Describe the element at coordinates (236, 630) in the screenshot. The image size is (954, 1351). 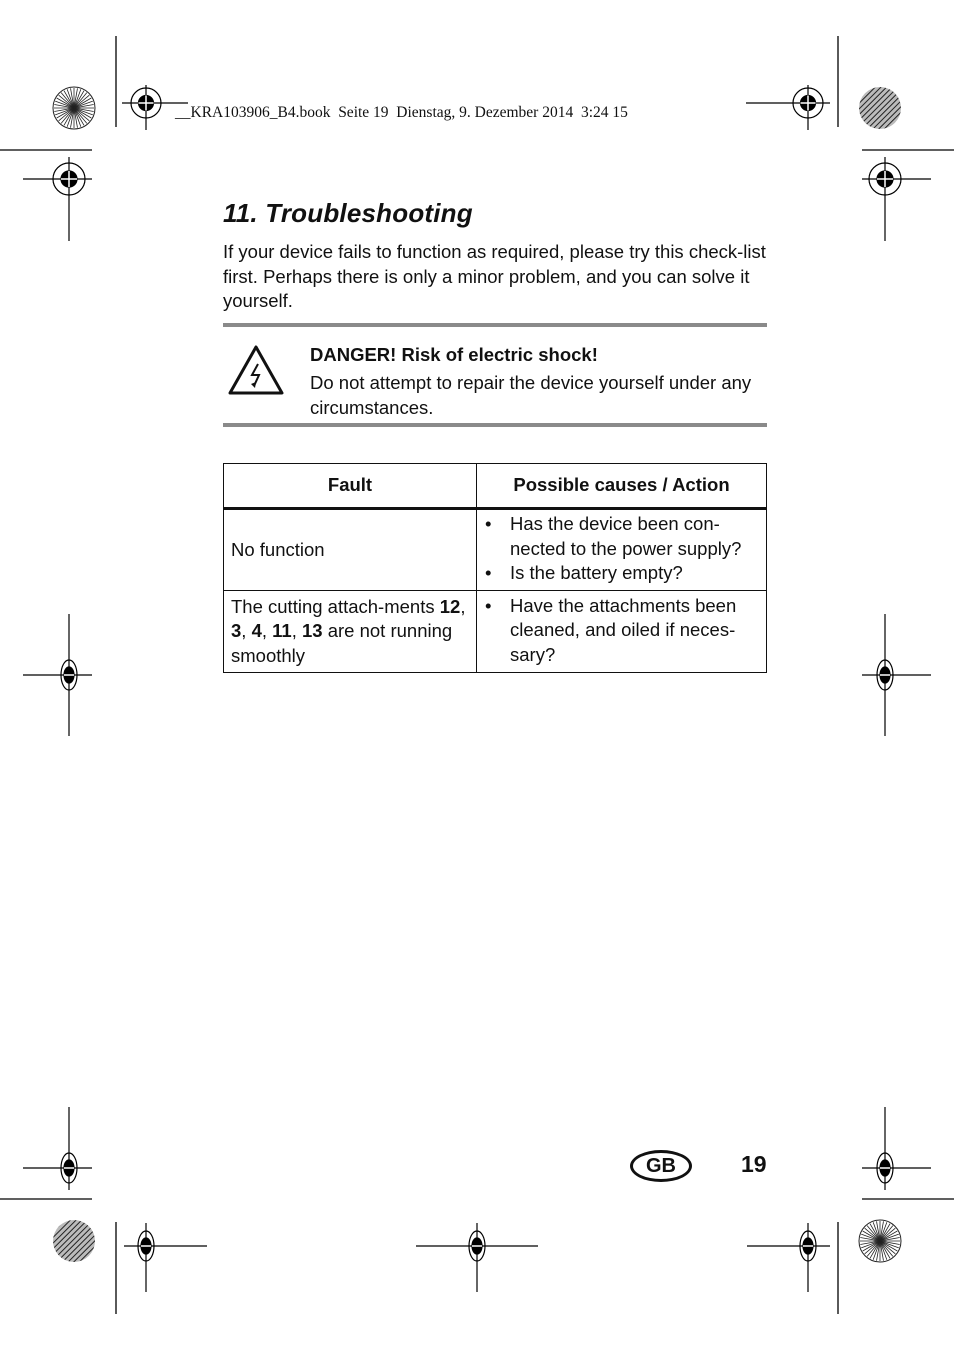
I see `part-number: 3` at that location.